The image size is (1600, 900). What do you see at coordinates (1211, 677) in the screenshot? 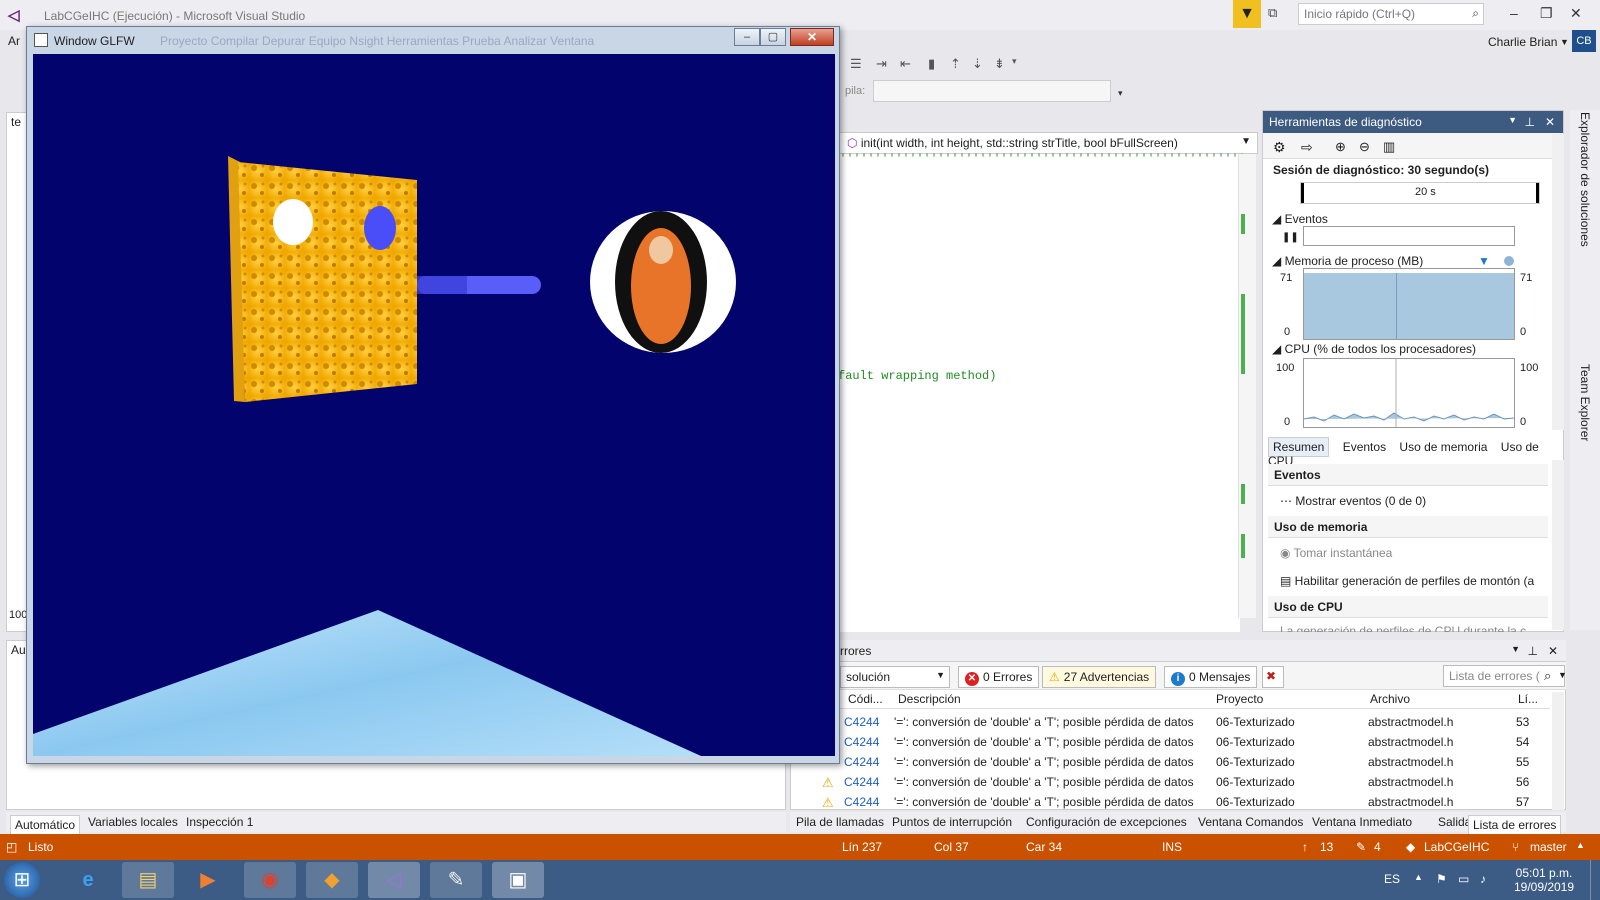
I see `messages-filter-button: i 0 Mensajes` at bounding box center [1211, 677].